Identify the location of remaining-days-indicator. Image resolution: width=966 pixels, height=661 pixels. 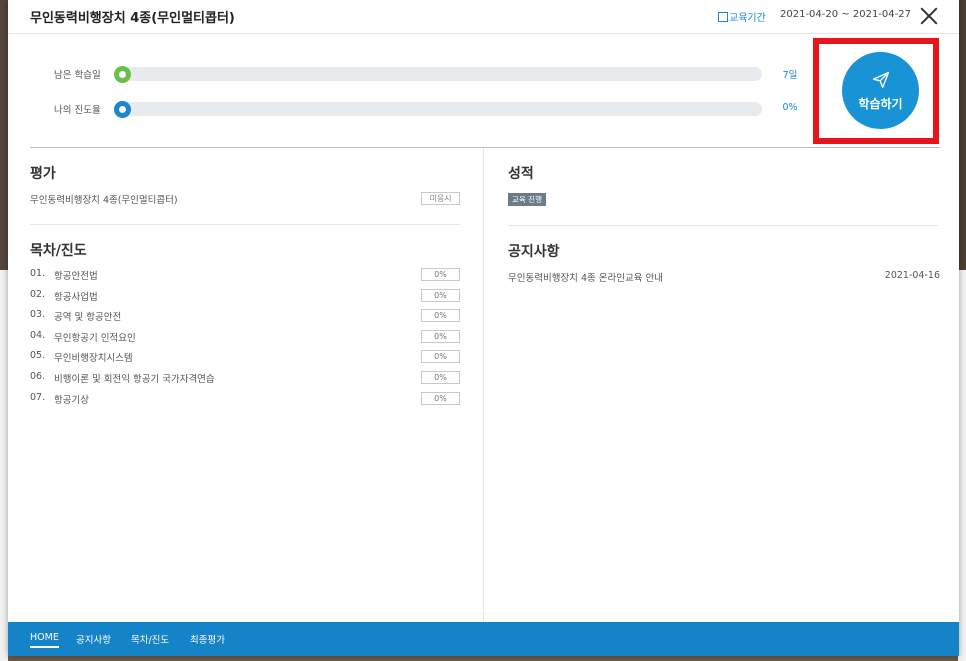
(122, 74).